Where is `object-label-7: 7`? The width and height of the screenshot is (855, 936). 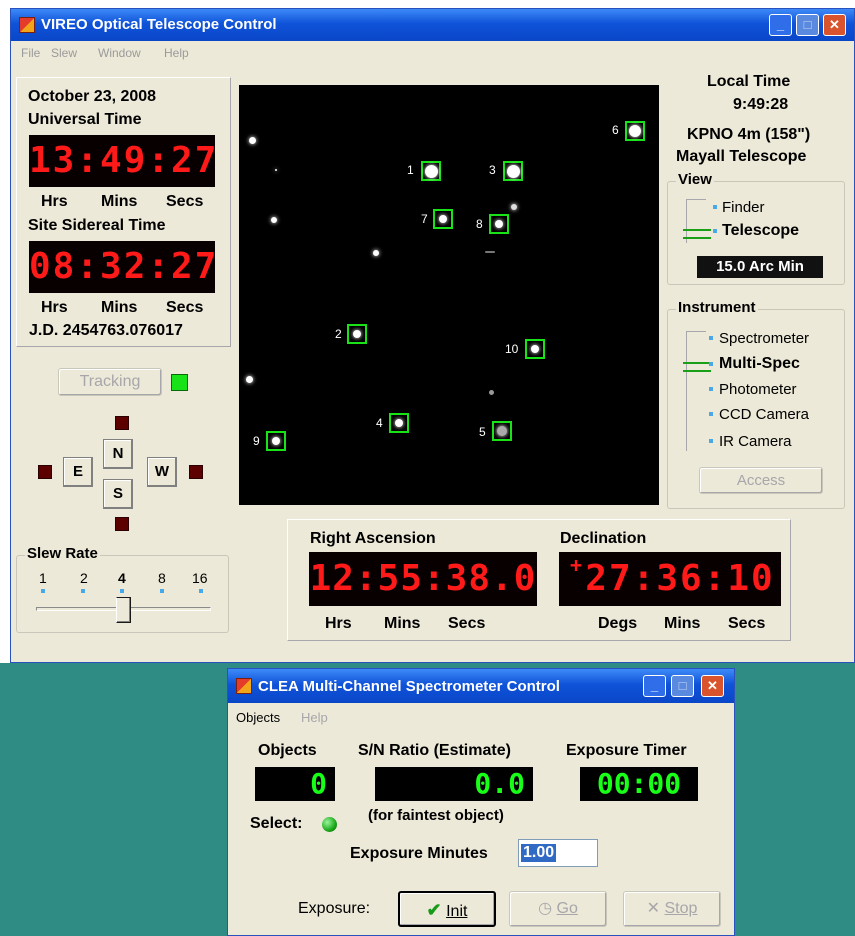
object-label-7: 7 is located at coordinates (424, 219).